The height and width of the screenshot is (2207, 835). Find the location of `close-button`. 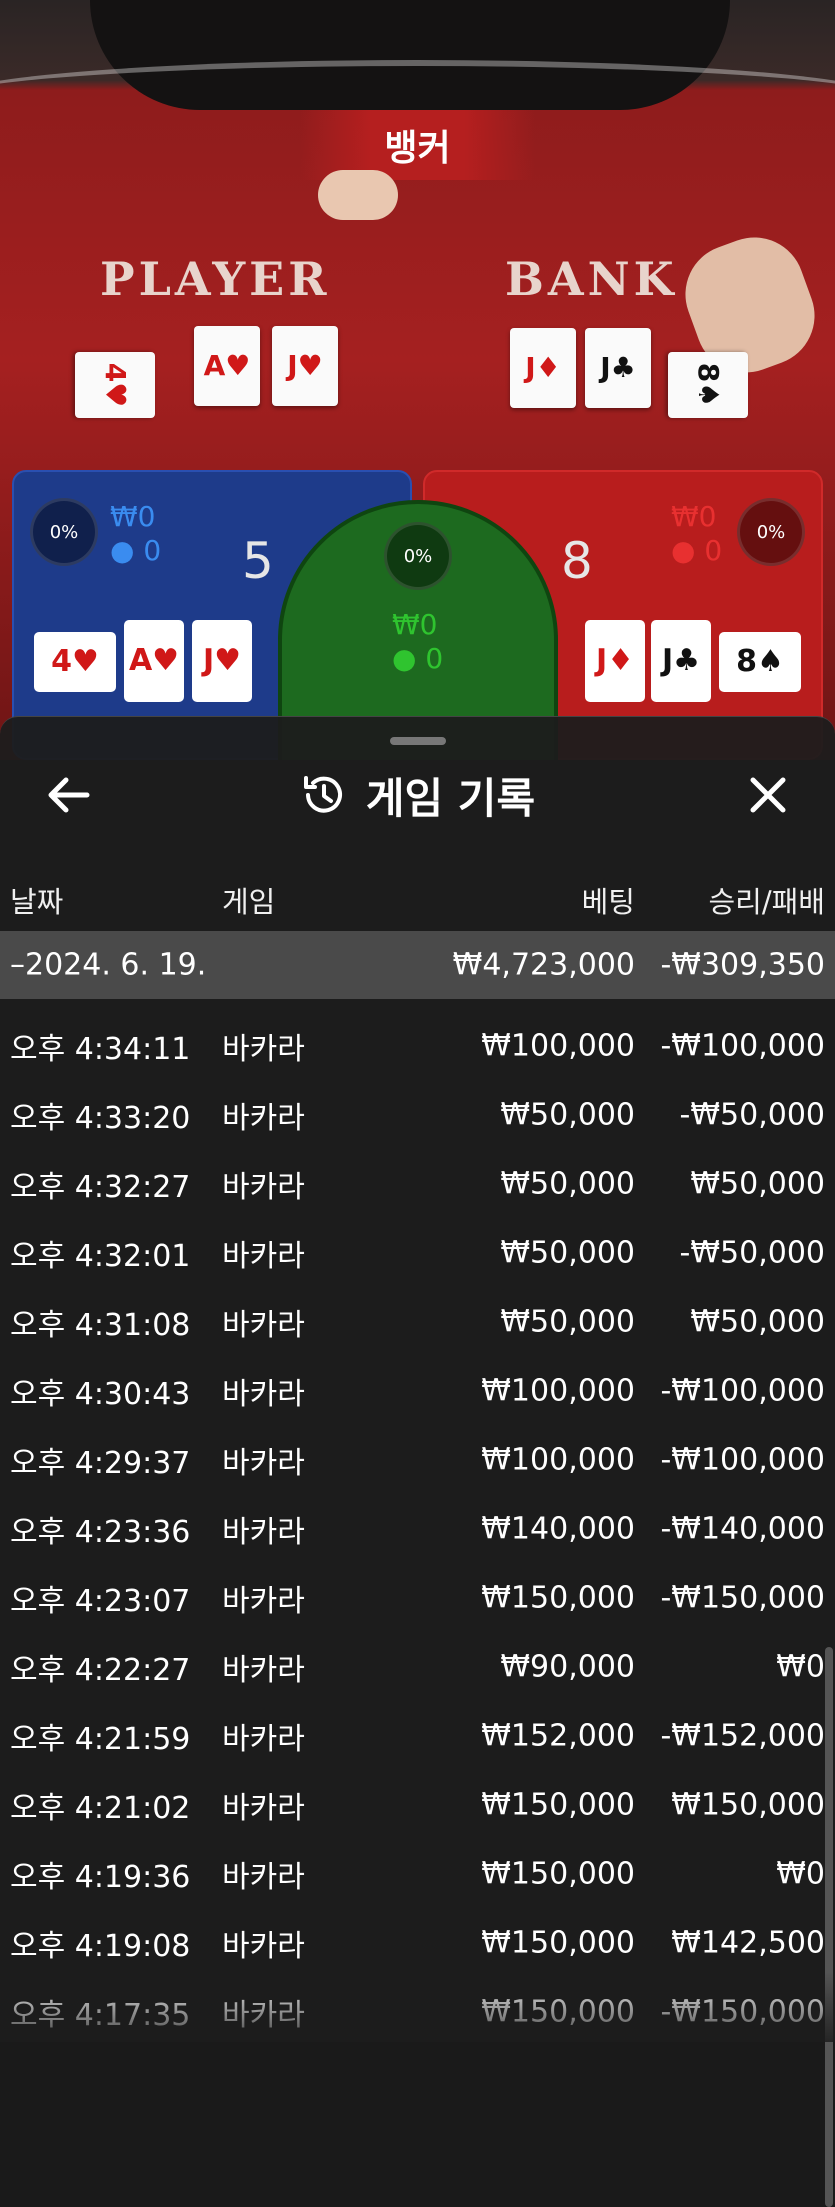

close-button is located at coordinates (768, 795).